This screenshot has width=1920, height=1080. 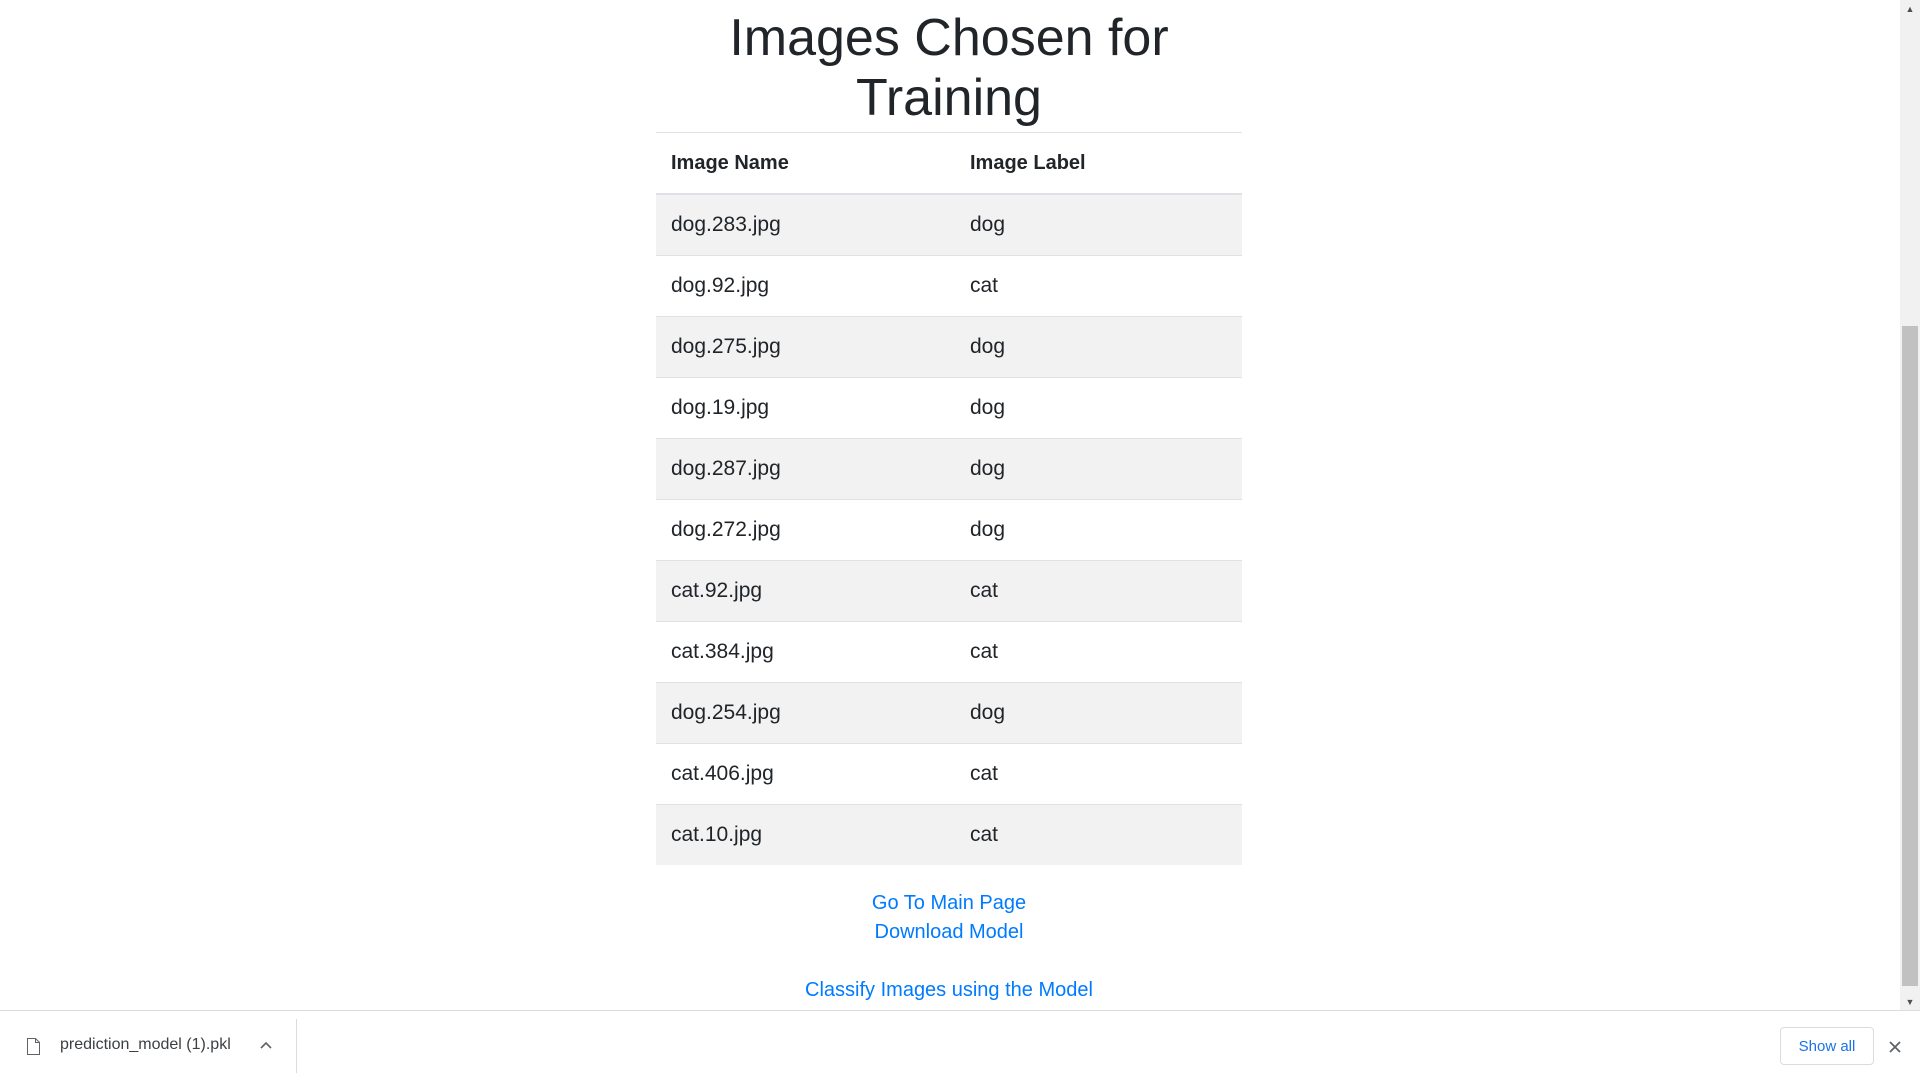 What do you see at coordinates (805, 774) in the screenshot?
I see `image-name-cell: cat.406.jpg` at bounding box center [805, 774].